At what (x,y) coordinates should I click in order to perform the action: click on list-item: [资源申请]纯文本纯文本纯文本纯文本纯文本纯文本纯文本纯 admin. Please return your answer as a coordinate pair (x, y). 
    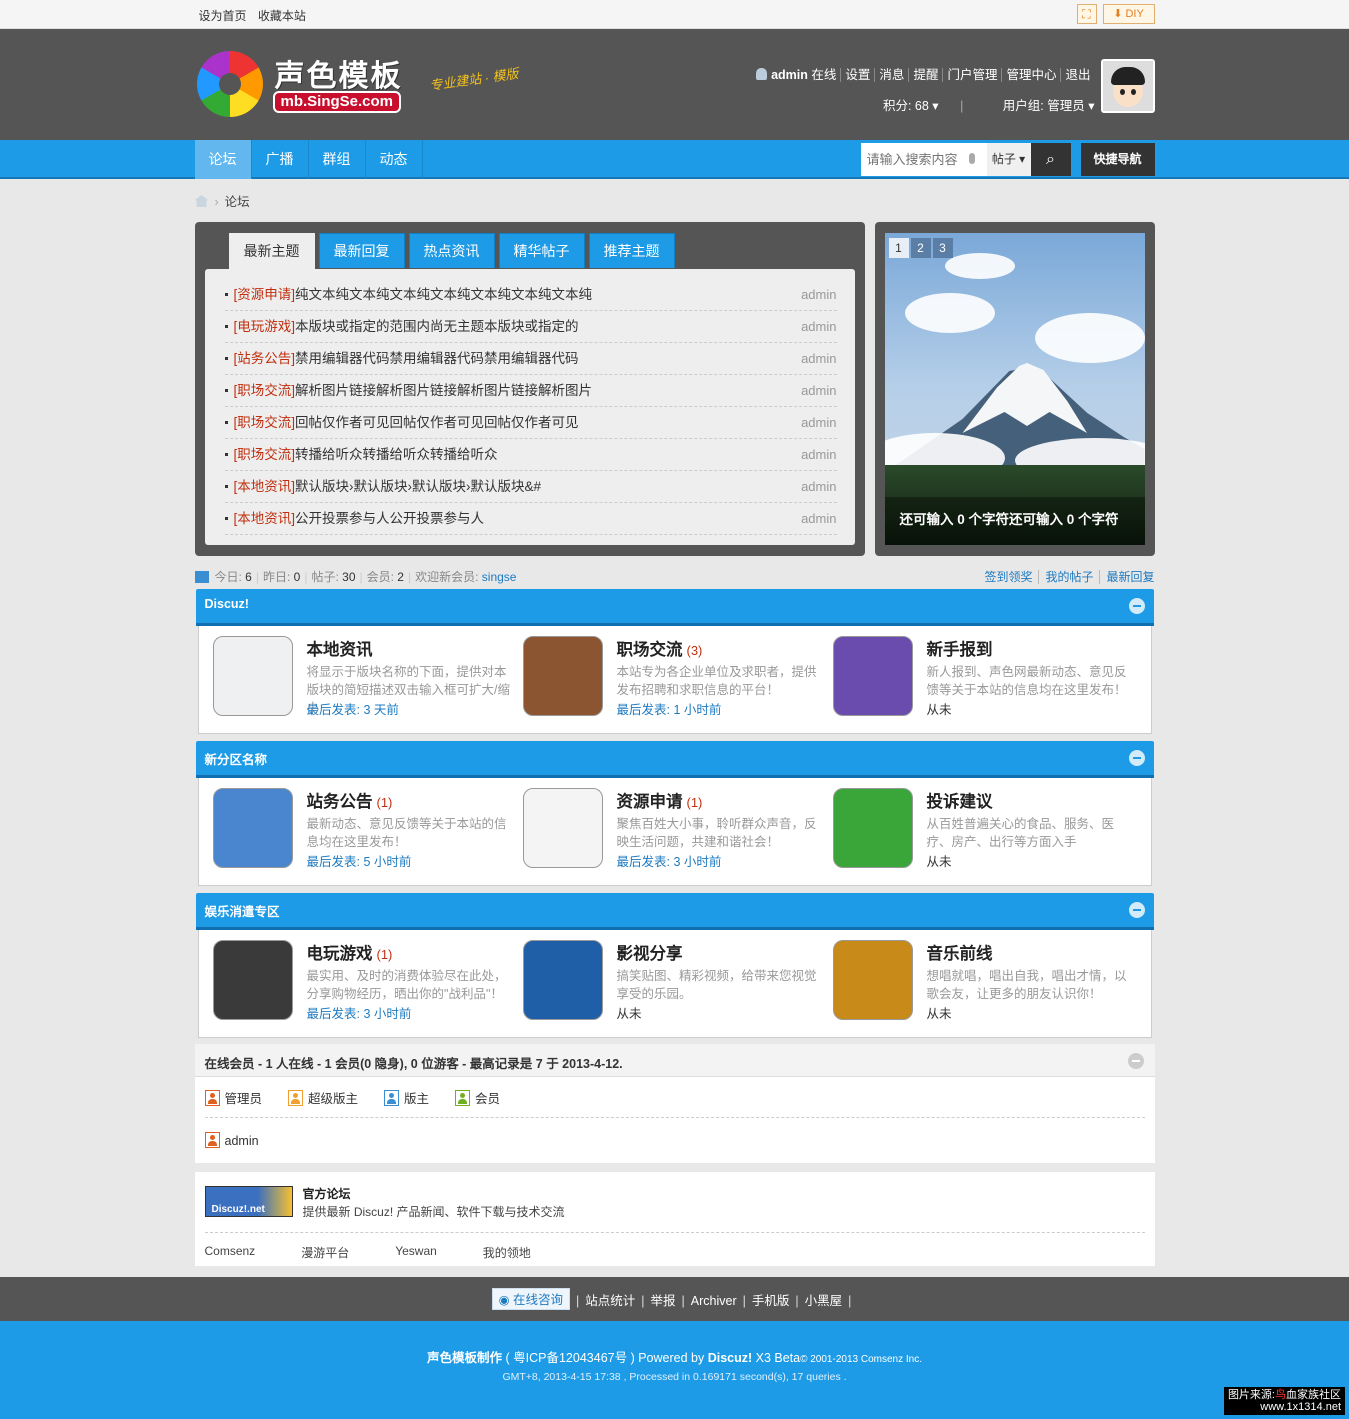
    Looking at the image, I should click on (530, 295).